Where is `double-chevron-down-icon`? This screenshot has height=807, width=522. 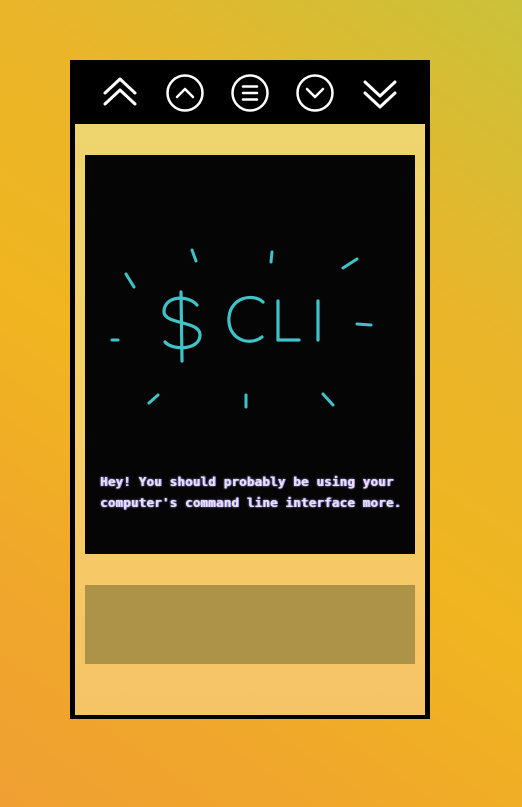 double-chevron-down-icon is located at coordinates (380, 94).